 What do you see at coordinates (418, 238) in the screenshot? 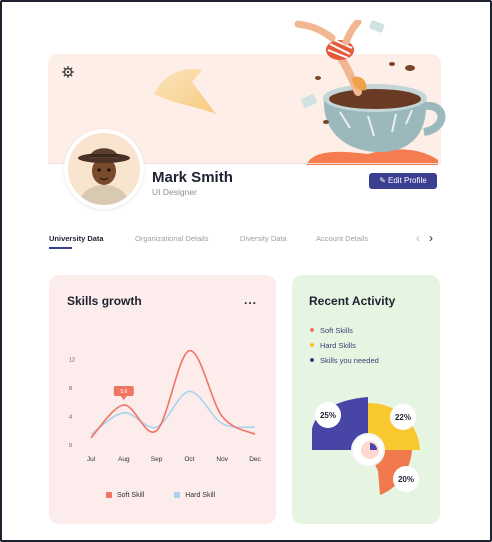
I see `chevron-left-icon: ‹` at bounding box center [418, 238].